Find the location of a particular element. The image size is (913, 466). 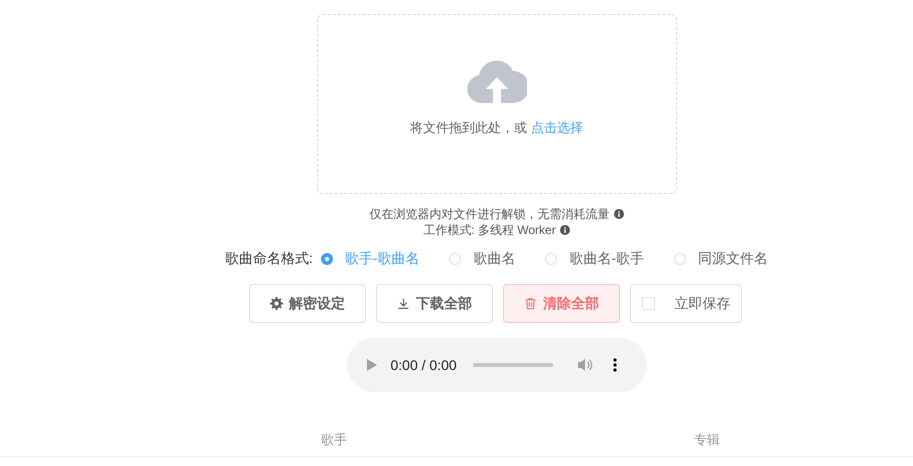

time-display: 0:00 / 0:00 is located at coordinates (423, 365).